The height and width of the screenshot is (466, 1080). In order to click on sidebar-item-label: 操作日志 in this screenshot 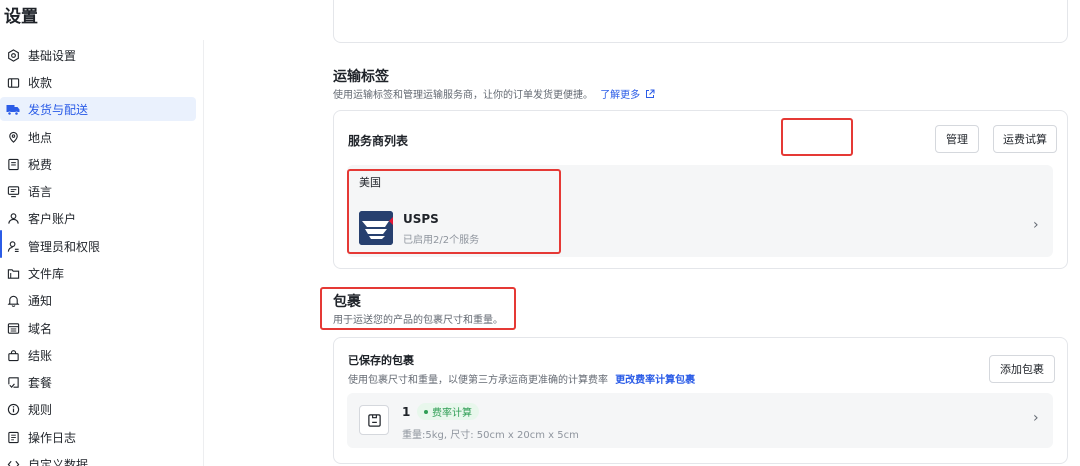, I will do `click(52, 437)`.